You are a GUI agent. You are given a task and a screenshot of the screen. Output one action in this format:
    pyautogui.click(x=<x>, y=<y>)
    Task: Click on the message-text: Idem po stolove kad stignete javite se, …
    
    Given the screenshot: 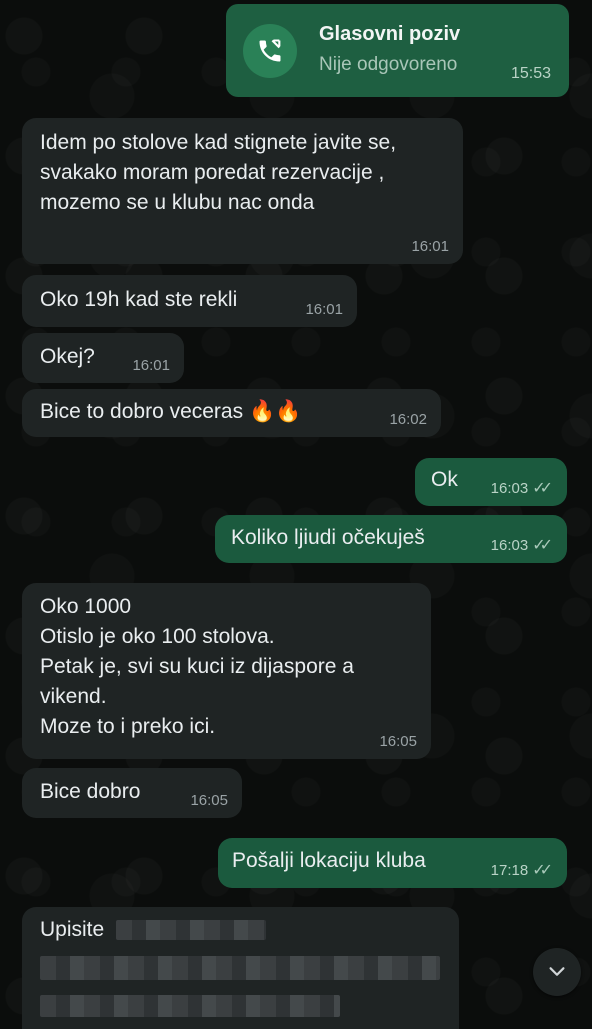 What is the action you would take?
    pyautogui.click(x=218, y=172)
    